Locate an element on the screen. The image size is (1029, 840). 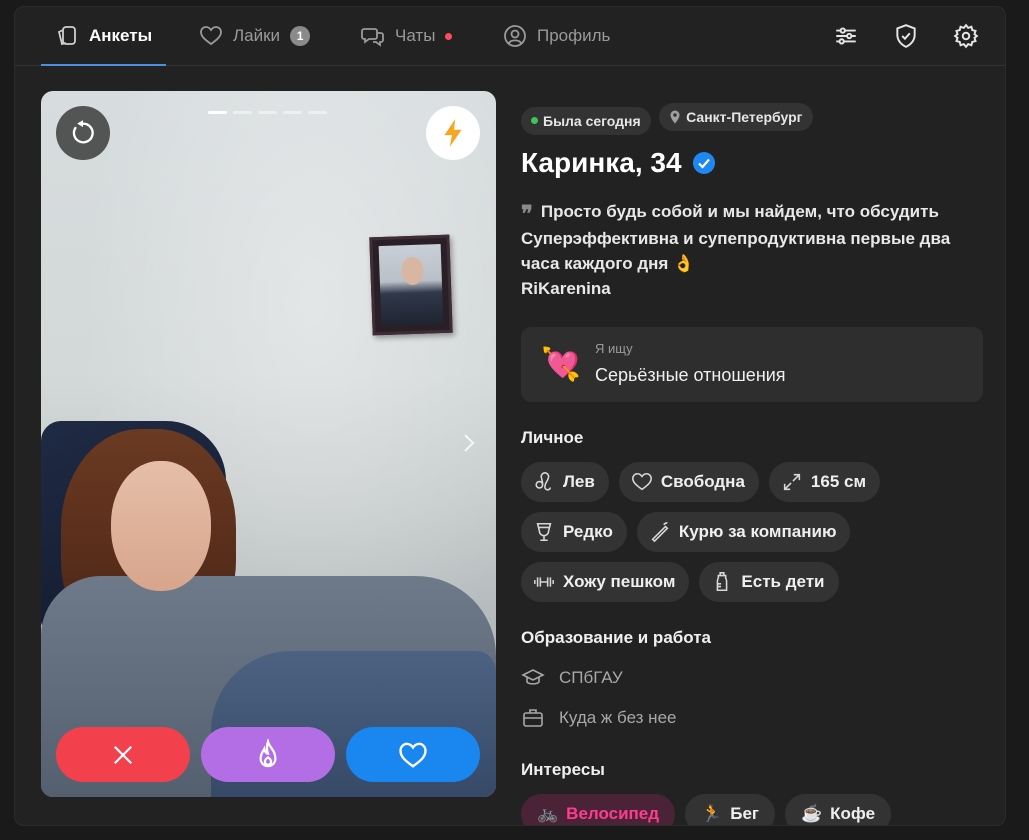
chip-label: Свободна is located at coordinates (702, 481).